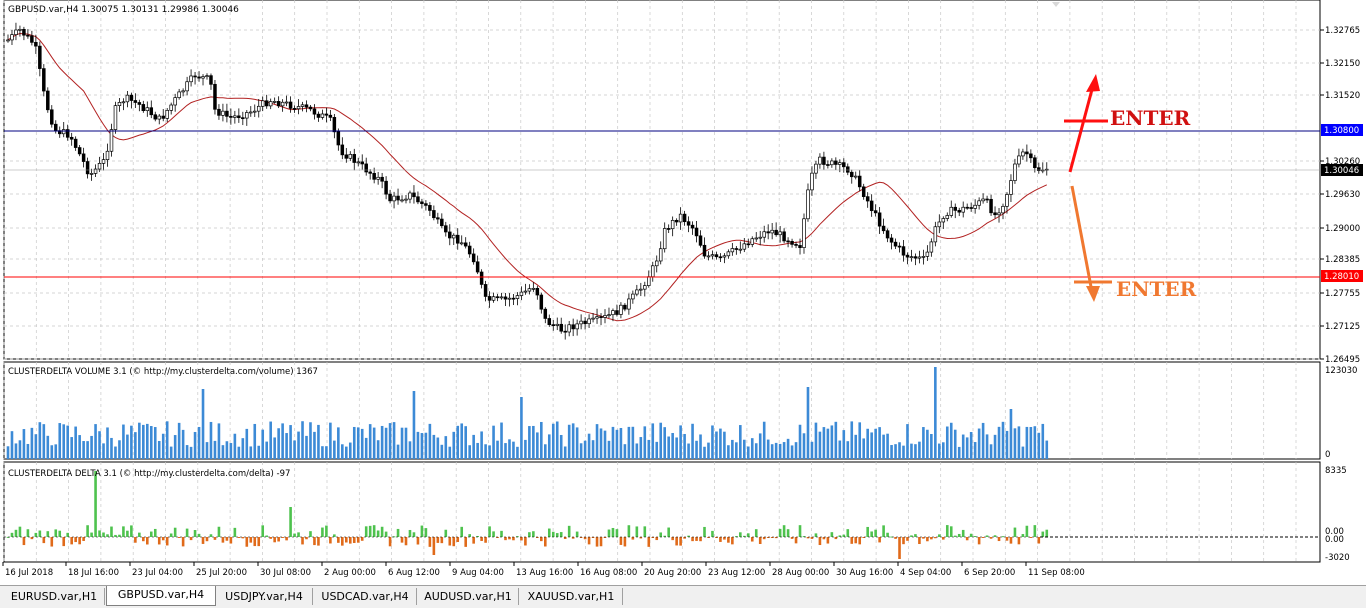  I want to click on tab-gbpusd: GBPUSD.var,H4, so click(161, 596).